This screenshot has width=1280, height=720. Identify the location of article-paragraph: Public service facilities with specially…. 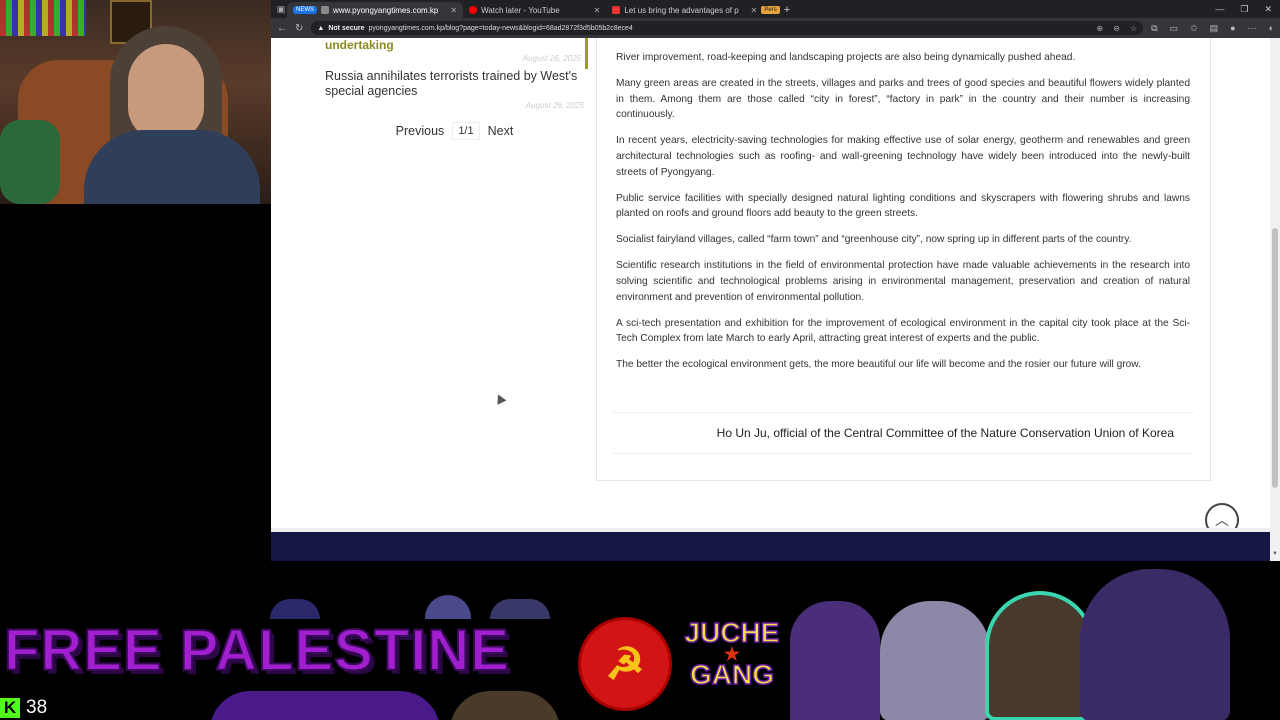
(903, 206).